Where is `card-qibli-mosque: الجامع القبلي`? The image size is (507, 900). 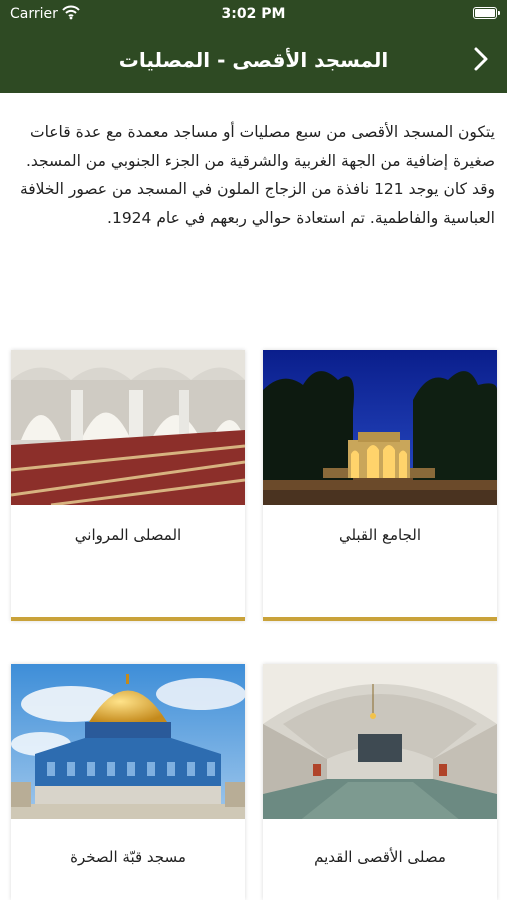 card-qibli-mosque: الجامع القبلي is located at coordinates (380, 485).